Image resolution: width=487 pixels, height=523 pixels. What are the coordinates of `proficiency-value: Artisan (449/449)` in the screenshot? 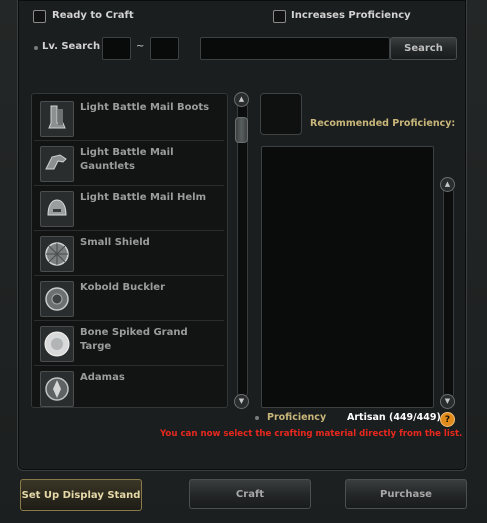 It's located at (394, 417).